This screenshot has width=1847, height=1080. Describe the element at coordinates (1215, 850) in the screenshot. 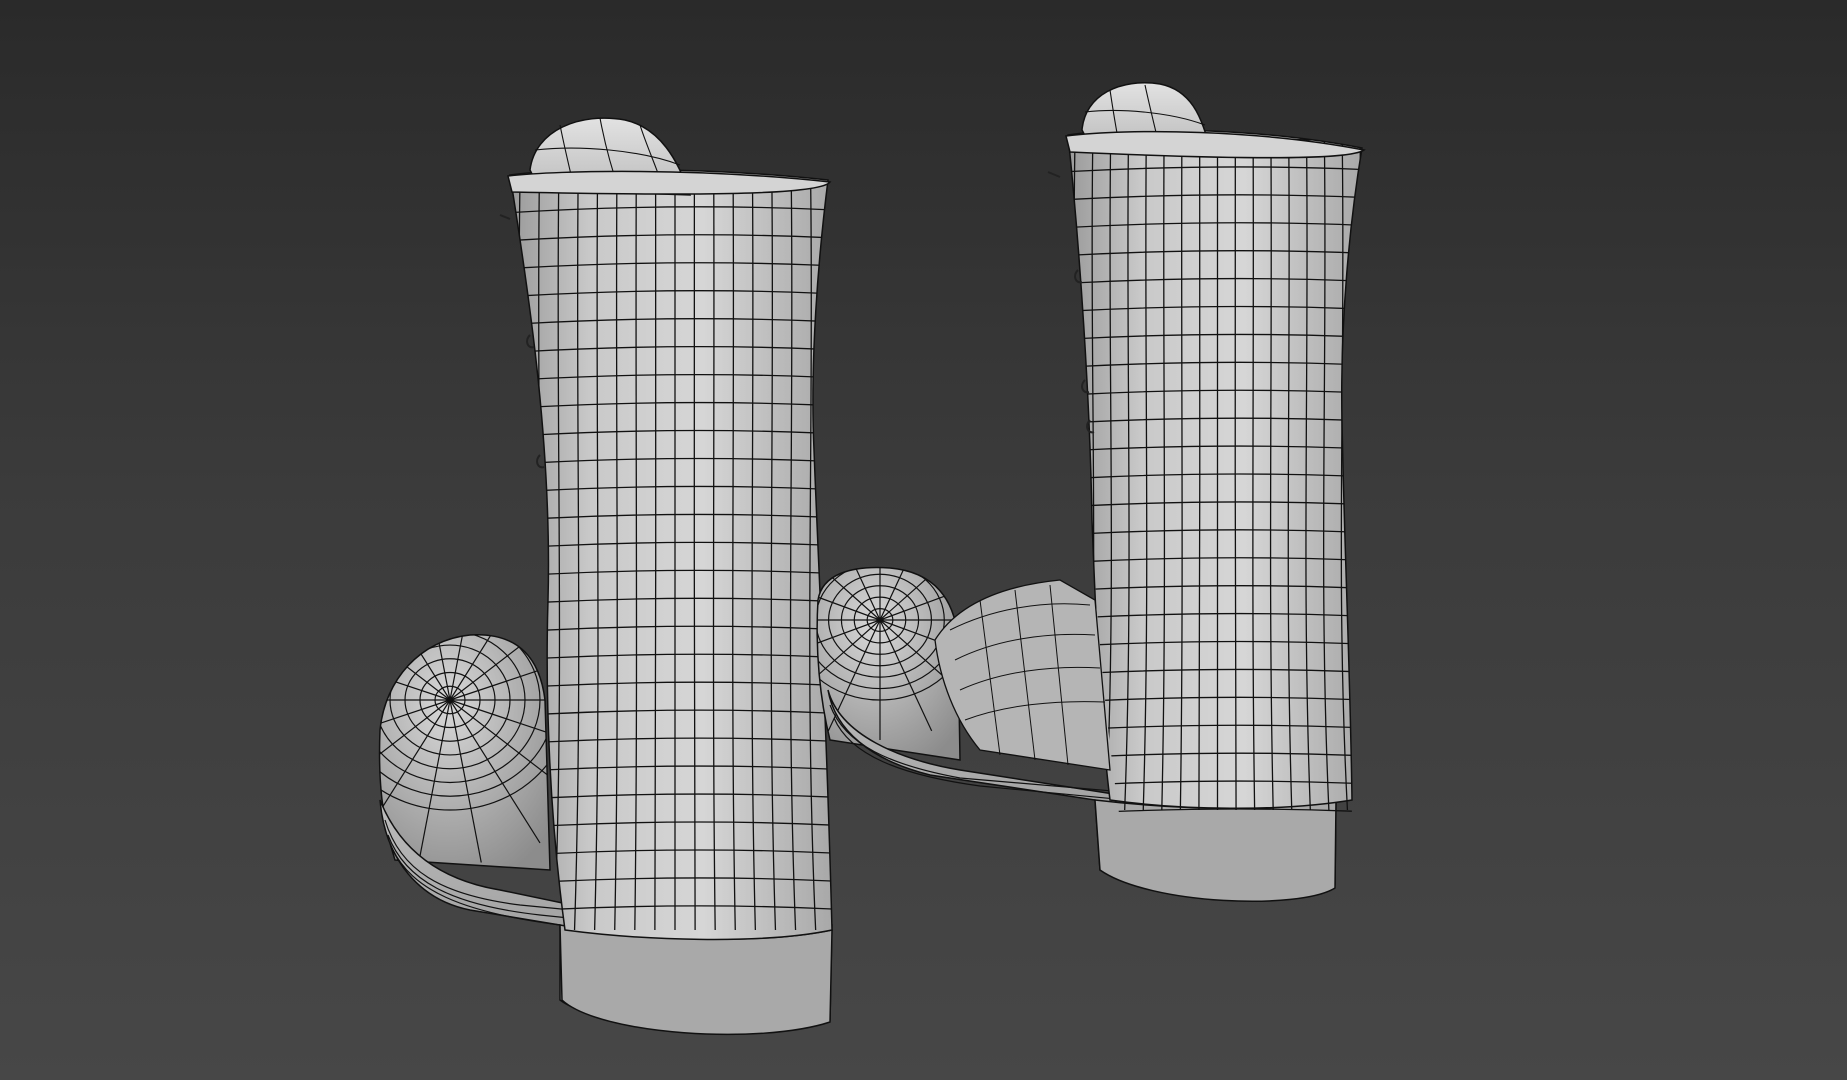

I see `right-boot-heel` at that location.